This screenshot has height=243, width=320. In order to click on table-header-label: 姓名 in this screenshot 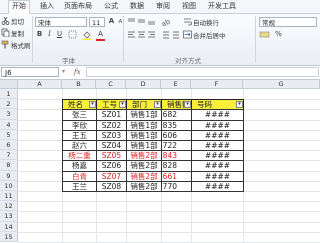, I will do `click(75, 105)`.